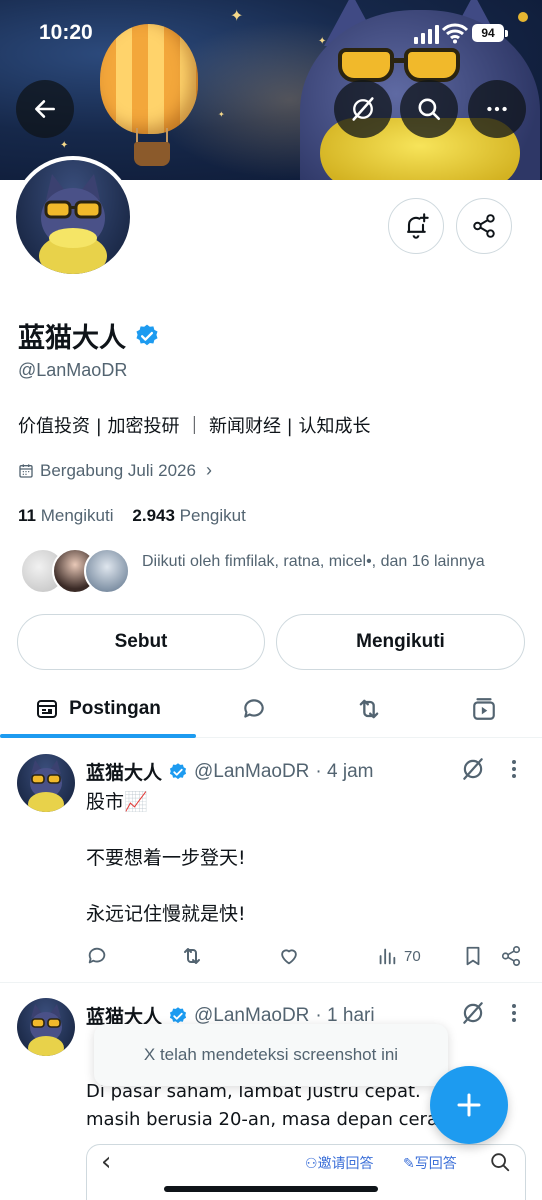  I want to click on follow-counts: 11 Mengikuti 2.943 Pengikut, so click(132, 516).